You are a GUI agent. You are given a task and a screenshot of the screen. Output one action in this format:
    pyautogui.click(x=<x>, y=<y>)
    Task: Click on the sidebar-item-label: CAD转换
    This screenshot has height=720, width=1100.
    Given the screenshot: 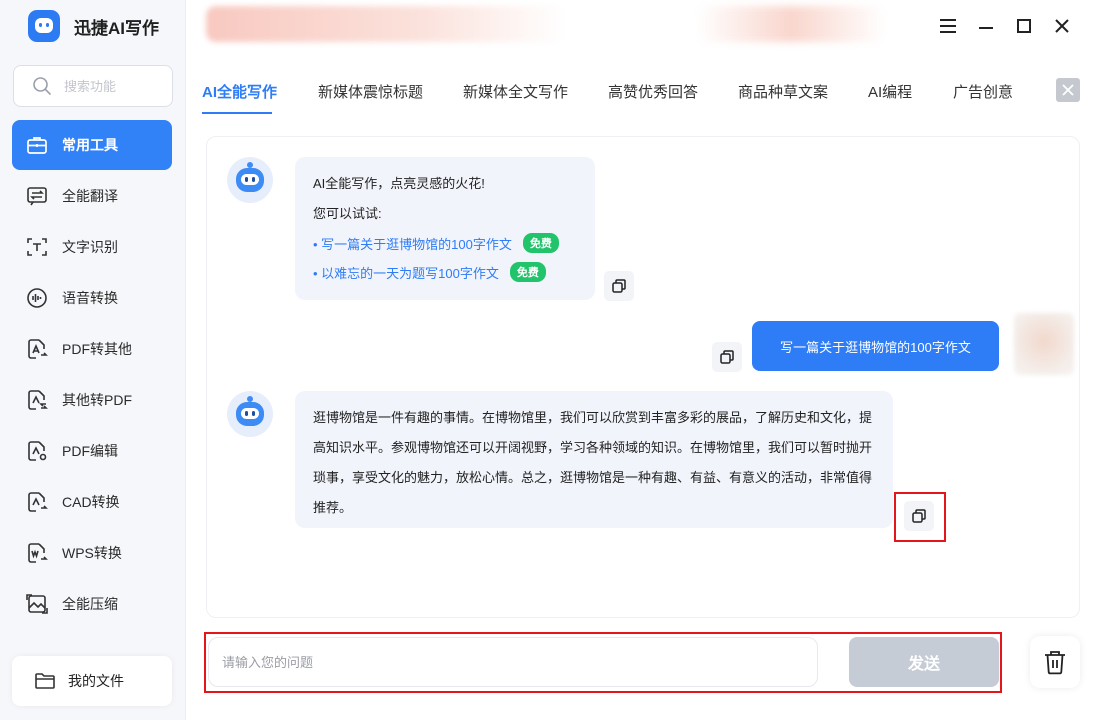 What is the action you would take?
    pyautogui.click(x=91, y=501)
    